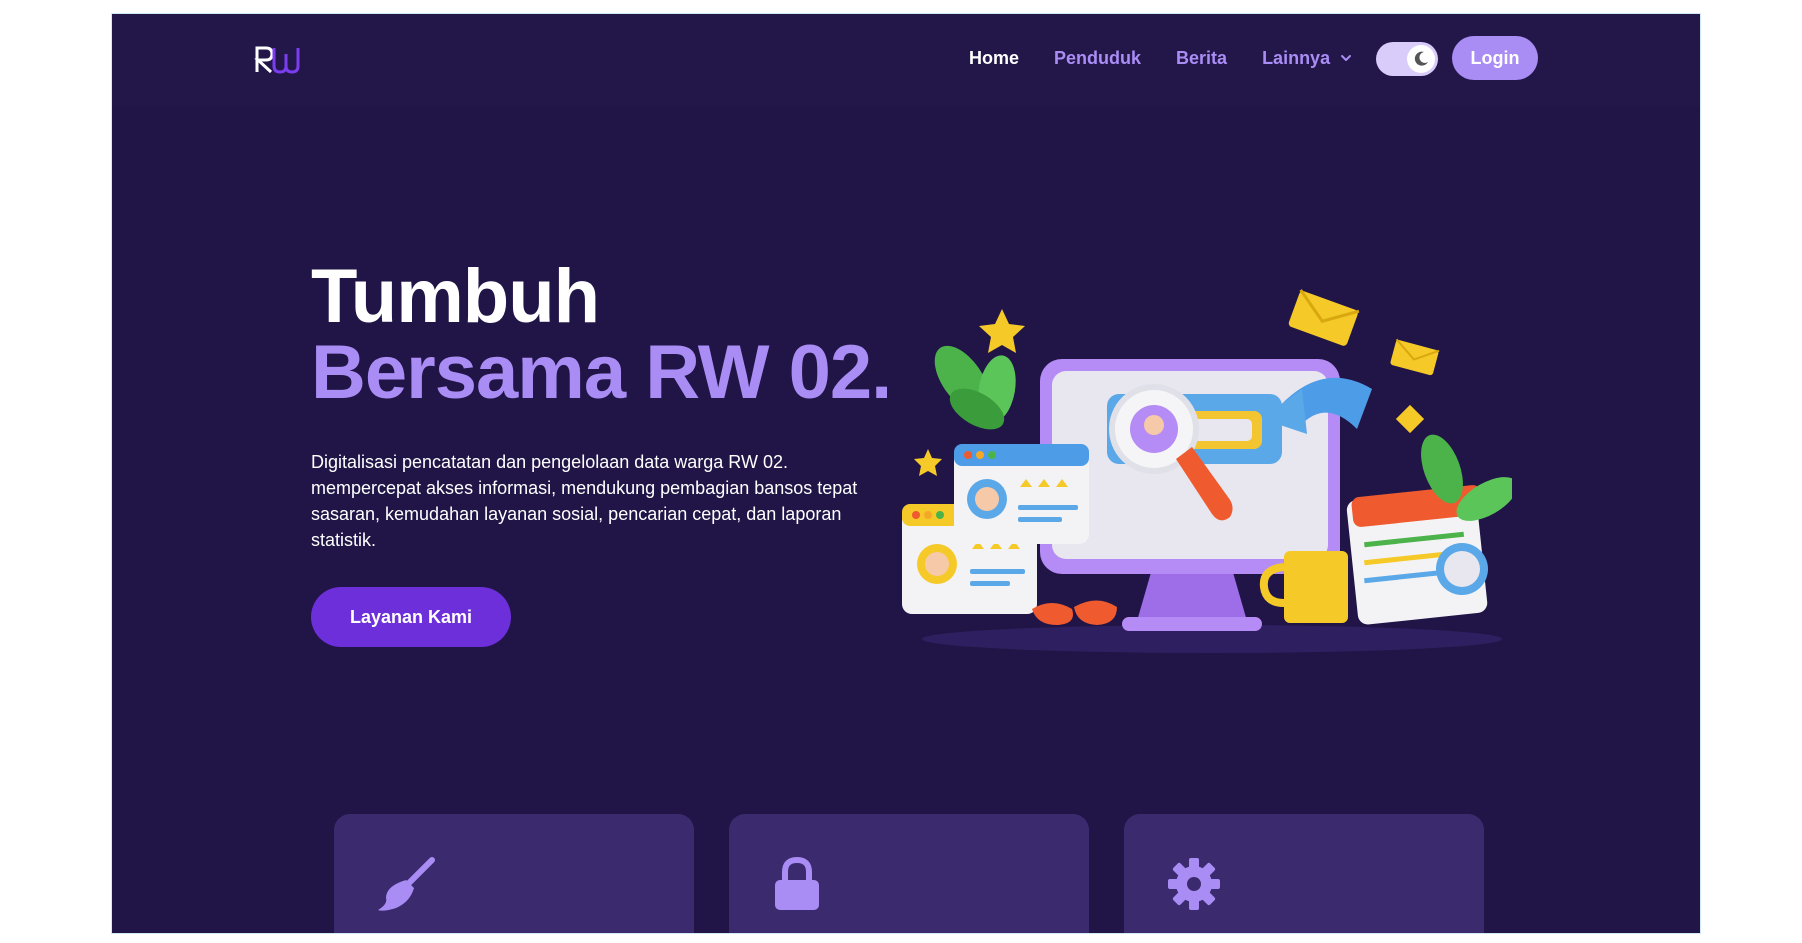 Image resolution: width=1802 pixels, height=943 pixels. What do you see at coordinates (797, 883) in the screenshot?
I see `lock-icon` at bounding box center [797, 883].